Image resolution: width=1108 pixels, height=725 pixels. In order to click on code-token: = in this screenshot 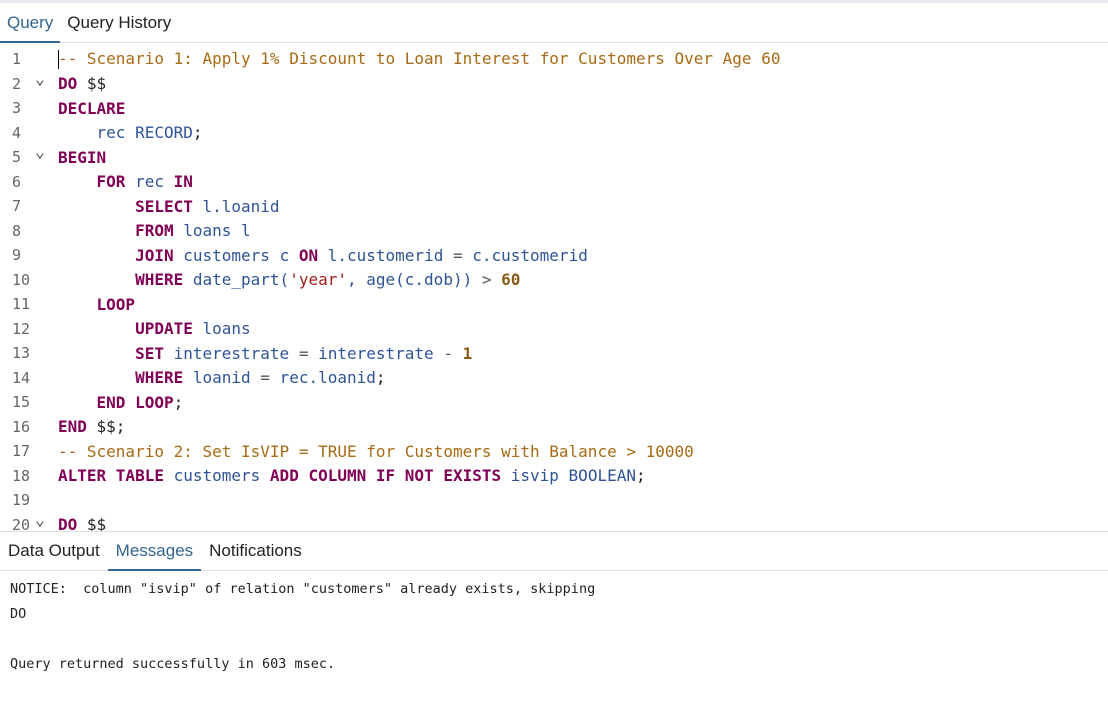, I will do `click(462, 255)`.